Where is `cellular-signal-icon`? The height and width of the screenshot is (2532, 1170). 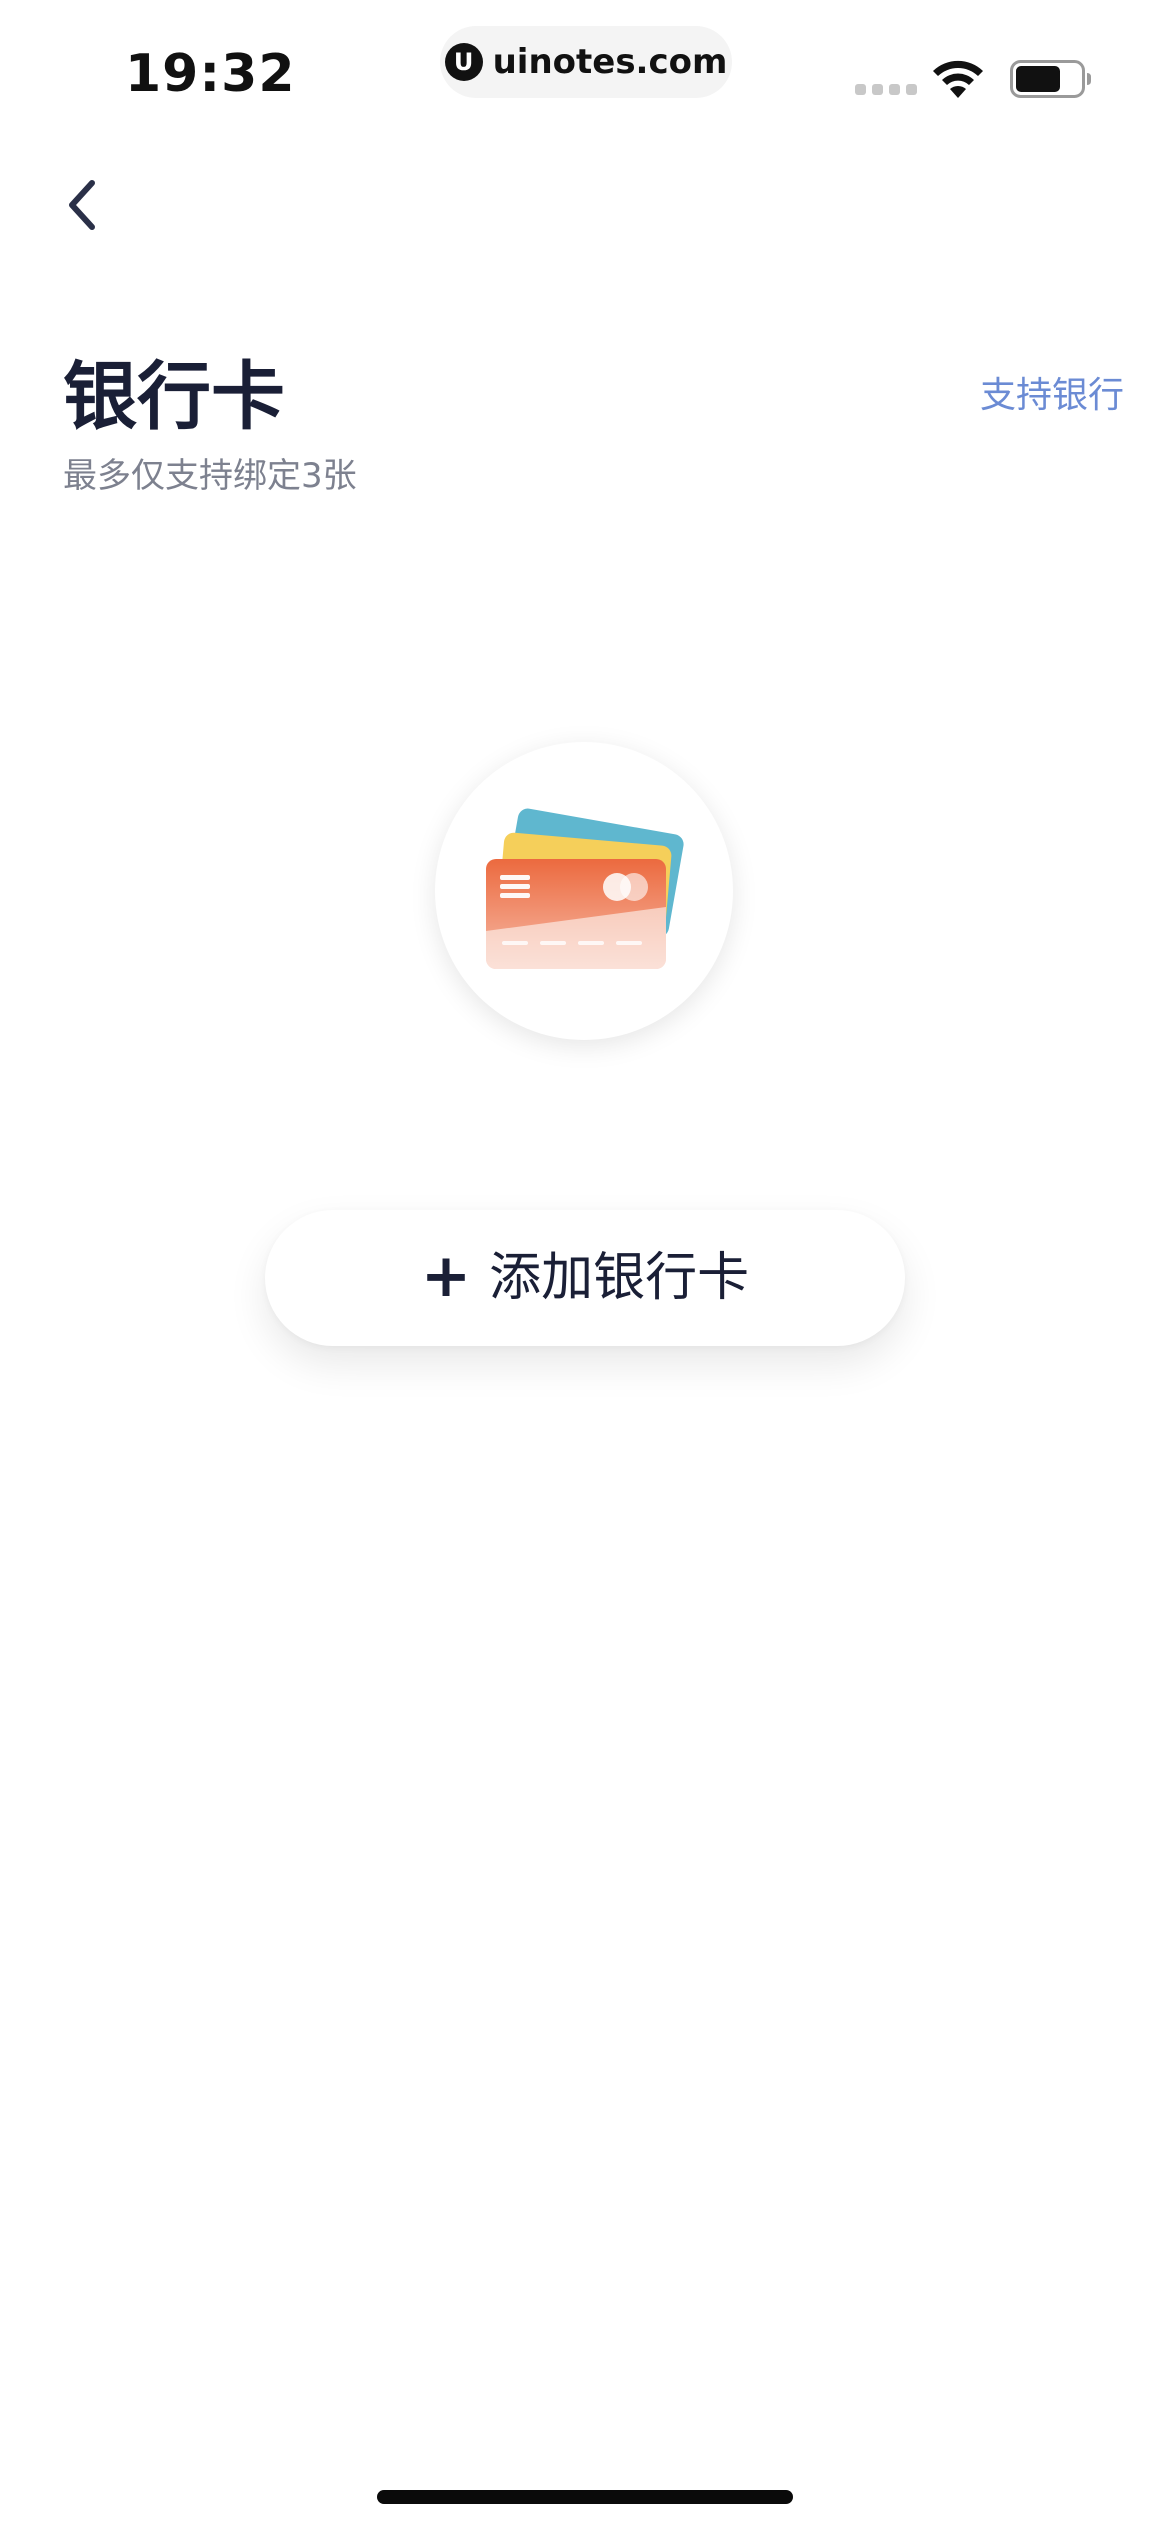
cellular-signal-icon is located at coordinates (886, 89).